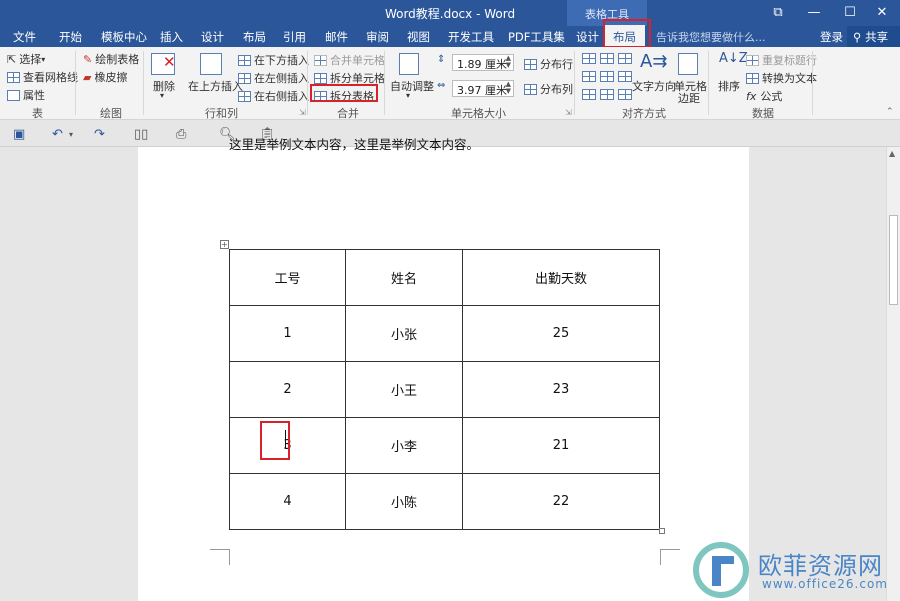 The image size is (900, 601). I want to click on tab-template-center: 模板中心, so click(124, 37).